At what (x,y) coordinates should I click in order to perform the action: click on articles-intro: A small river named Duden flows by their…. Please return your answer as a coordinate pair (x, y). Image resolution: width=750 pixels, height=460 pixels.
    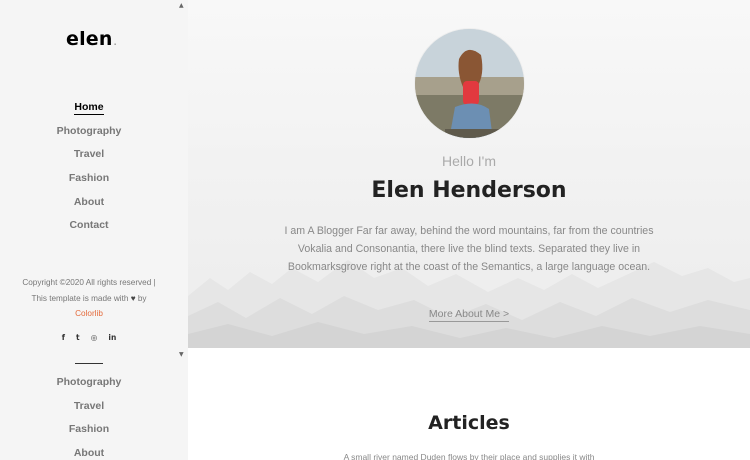
    Looking at the image, I should click on (469, 456).